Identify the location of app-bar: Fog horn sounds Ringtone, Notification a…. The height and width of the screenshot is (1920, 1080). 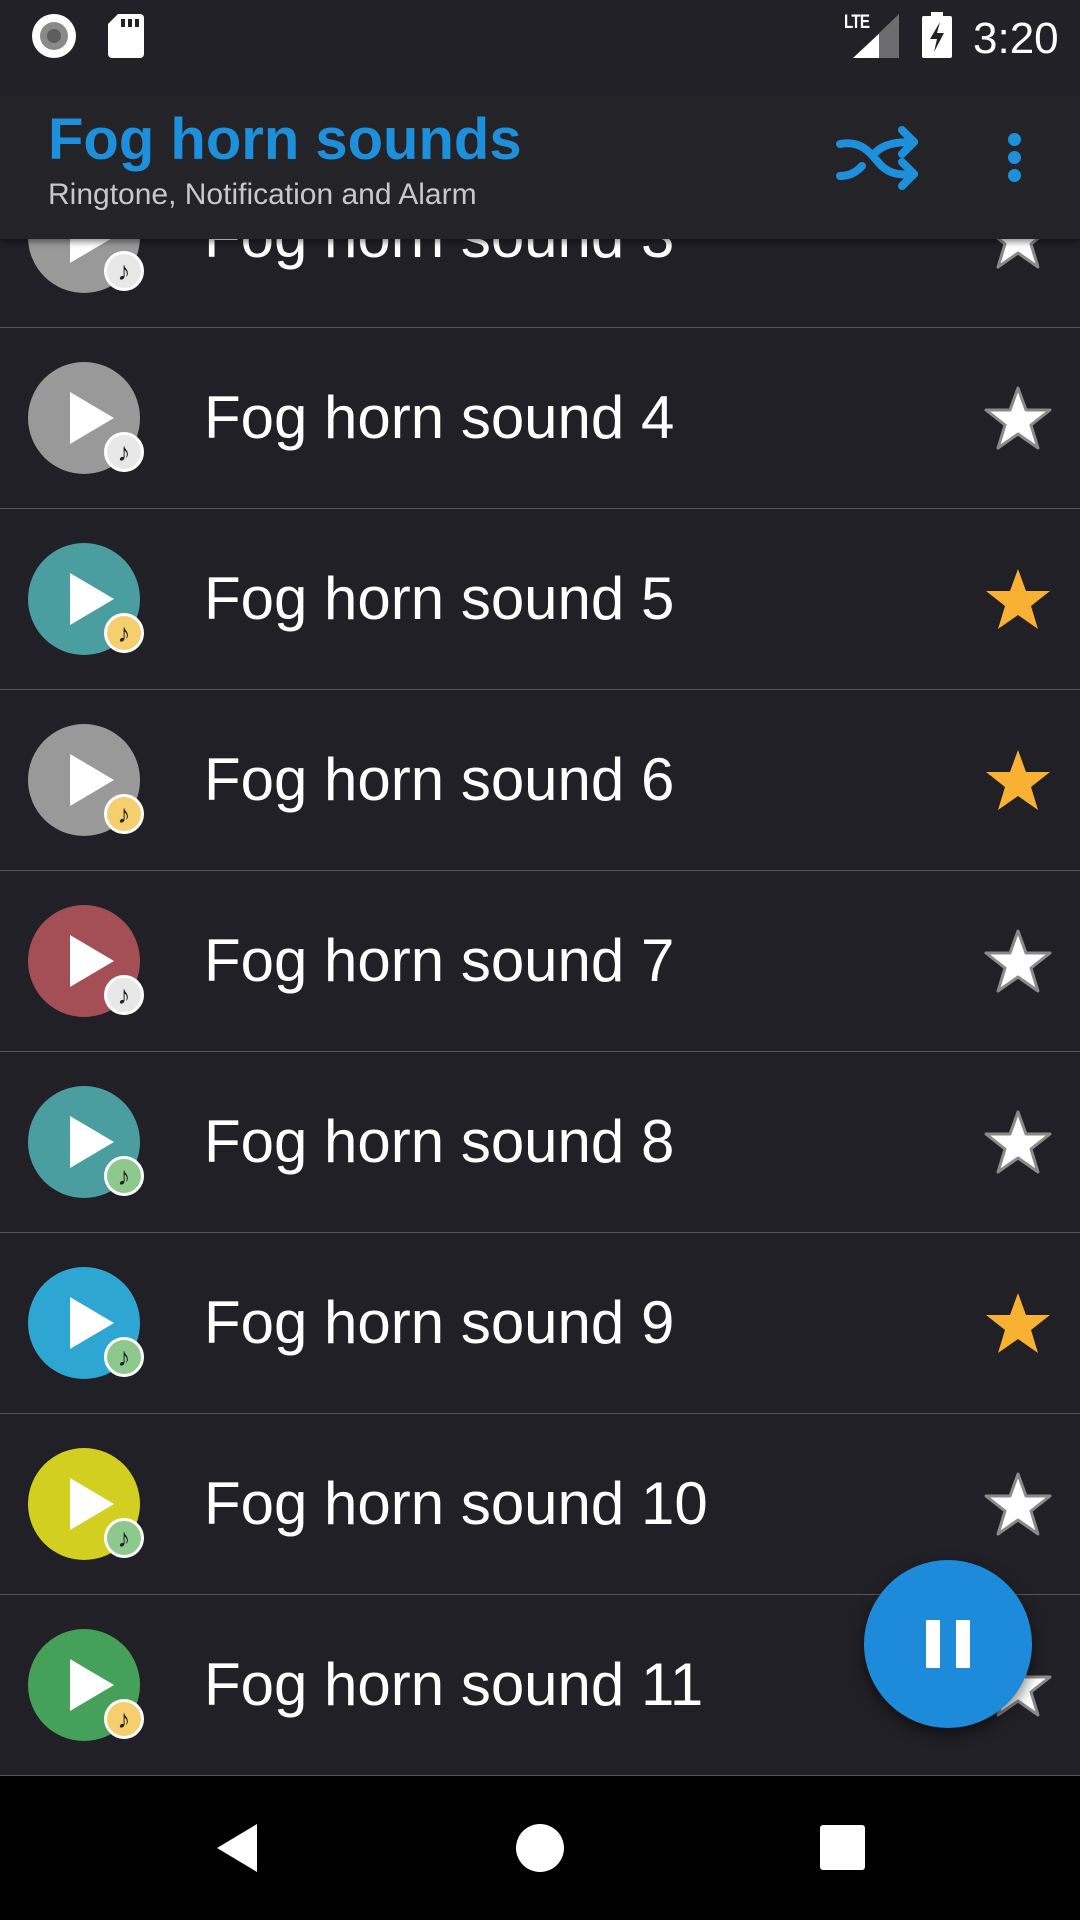
(540, 167).